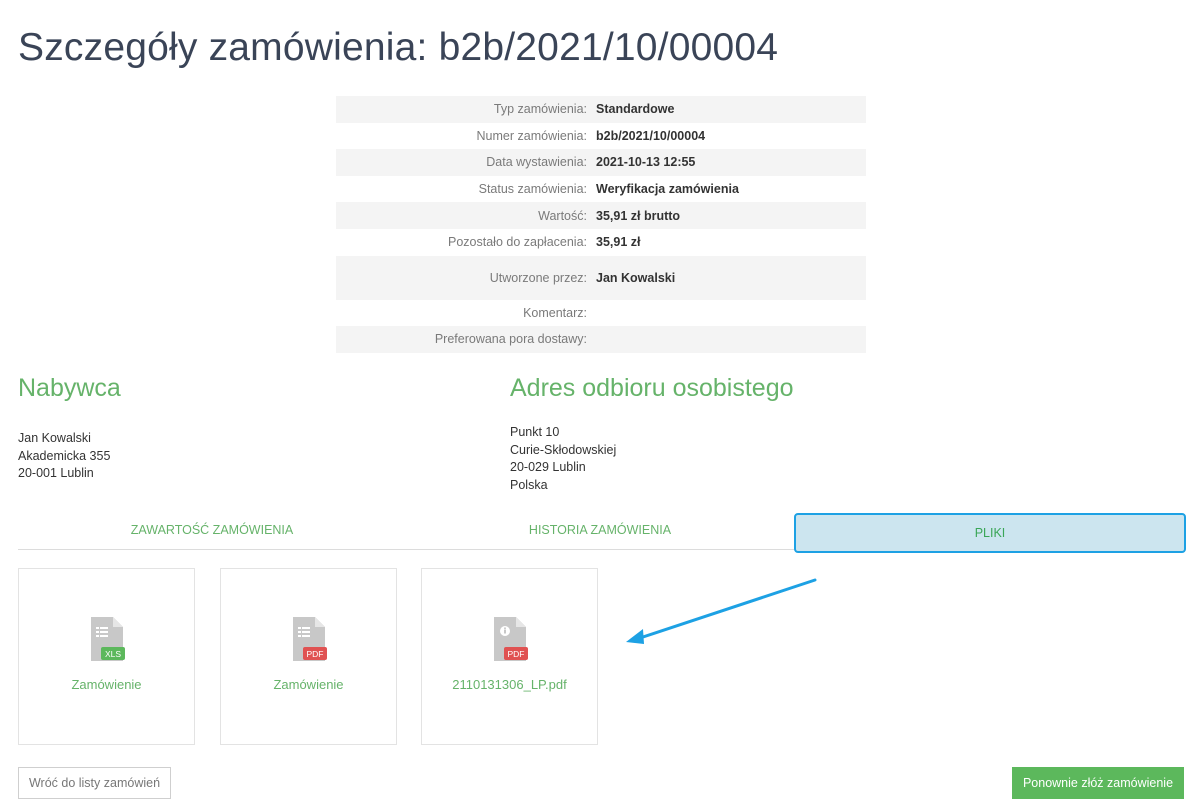  Describe the element at coordinates (56, 473) in the screenshot. I see `buyer-address-line: 20-001 Lublin` at that location.